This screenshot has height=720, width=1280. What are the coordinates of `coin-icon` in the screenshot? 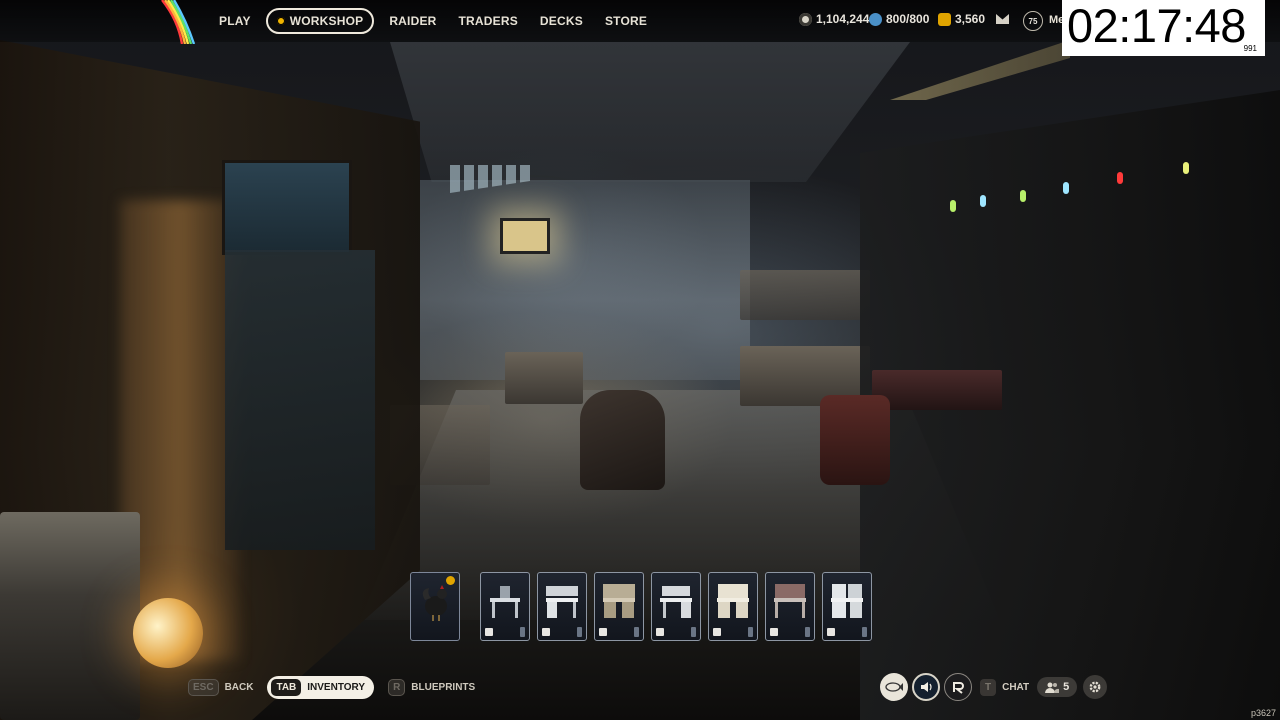 It's located at (805, 19).